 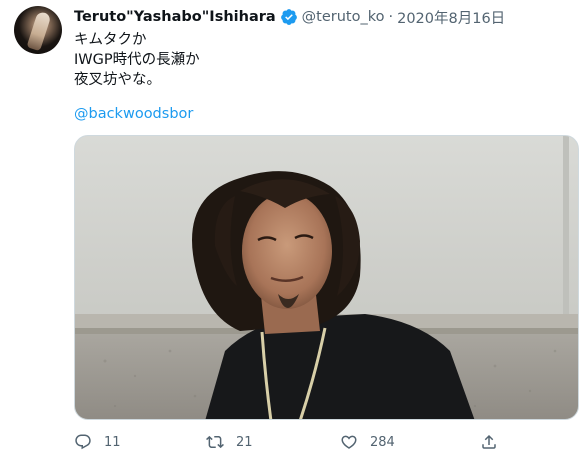 I want to click on tweet-text: キムタクか IWGP時代の長瀬か 夜叉坊やな。, so click(x=137, y=60).